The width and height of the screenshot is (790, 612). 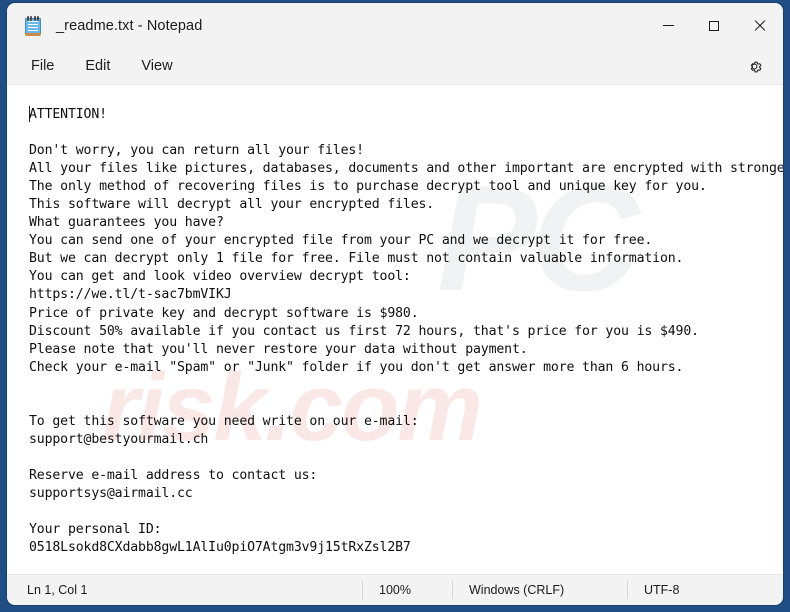 I want to click on status-line-column: Ln 1, Col 1, so click(x=184, y=590).